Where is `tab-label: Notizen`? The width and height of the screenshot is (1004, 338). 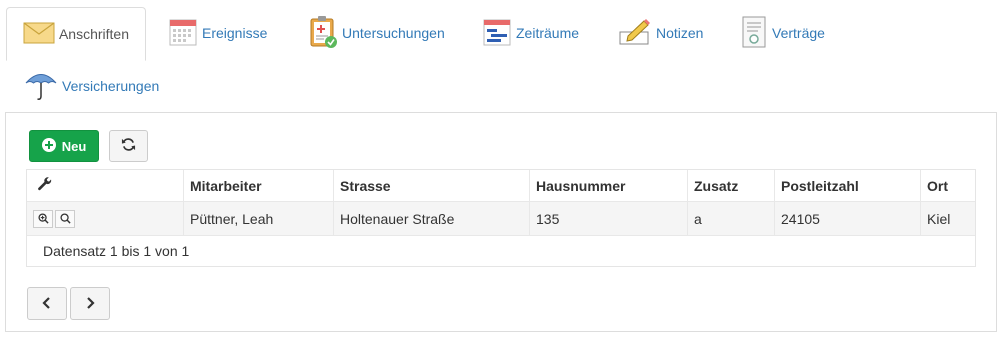 tab-label: Notizen is located at coordinates (680, 33).